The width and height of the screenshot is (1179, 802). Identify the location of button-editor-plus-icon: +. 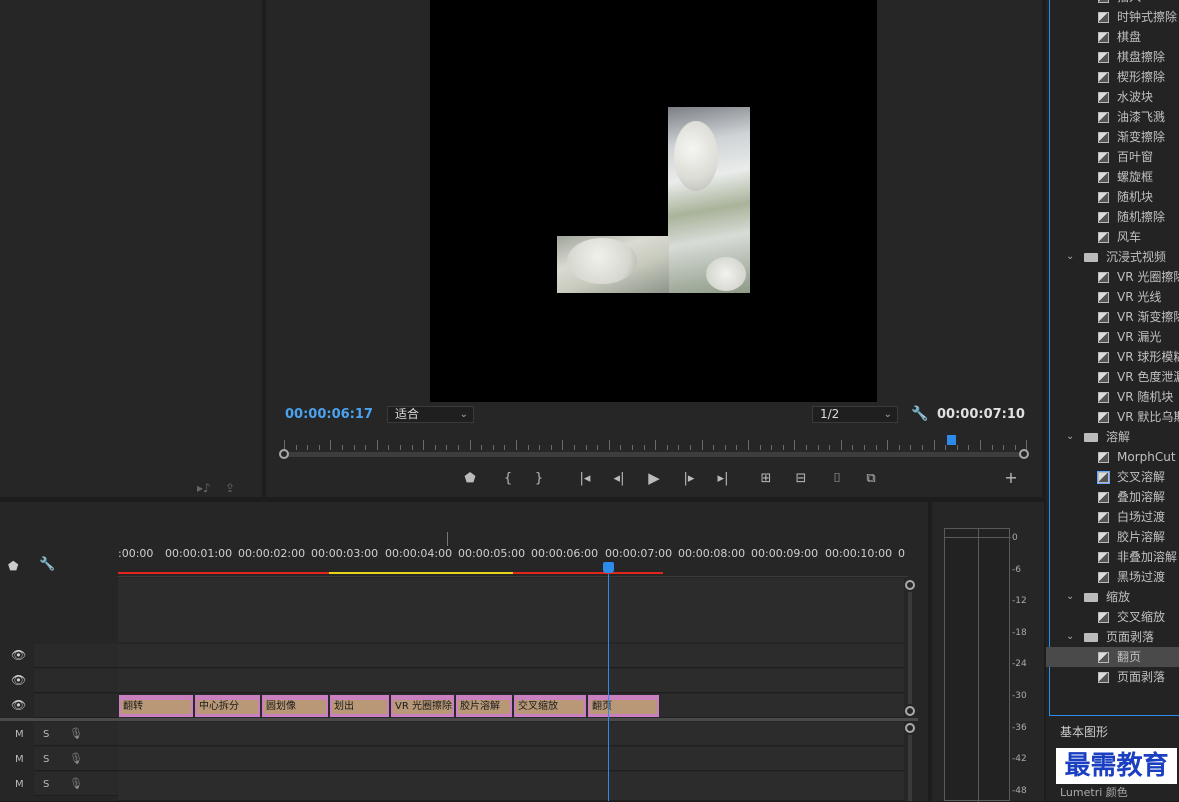
(1011, 478).